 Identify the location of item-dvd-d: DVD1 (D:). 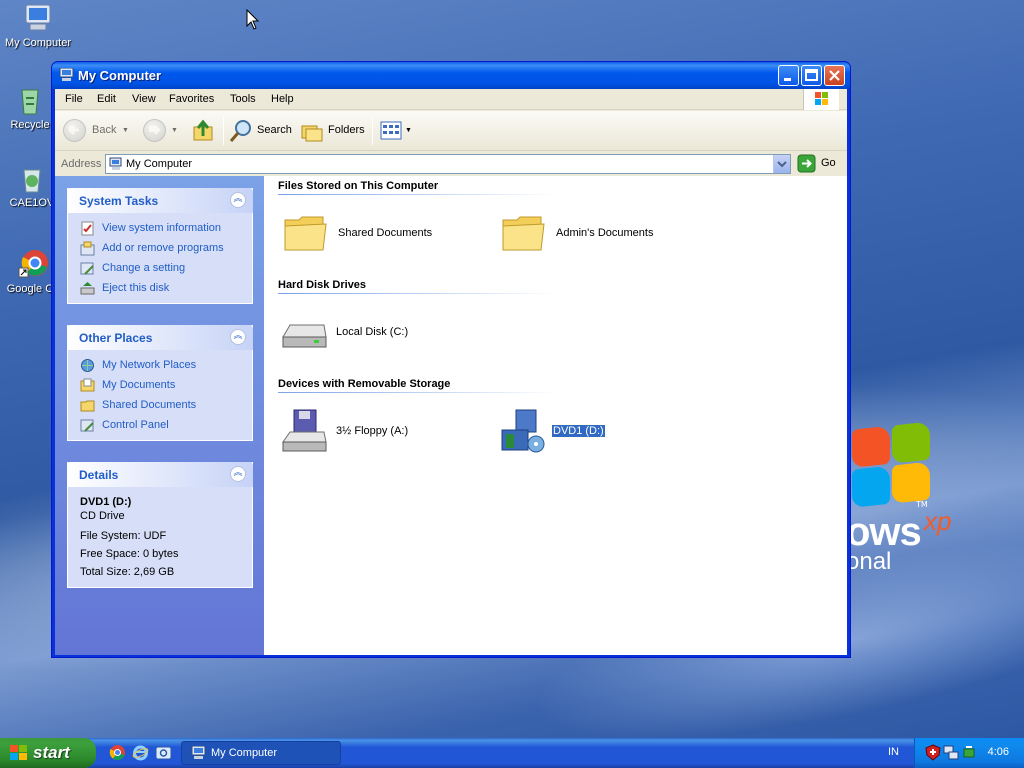
(598, 432).